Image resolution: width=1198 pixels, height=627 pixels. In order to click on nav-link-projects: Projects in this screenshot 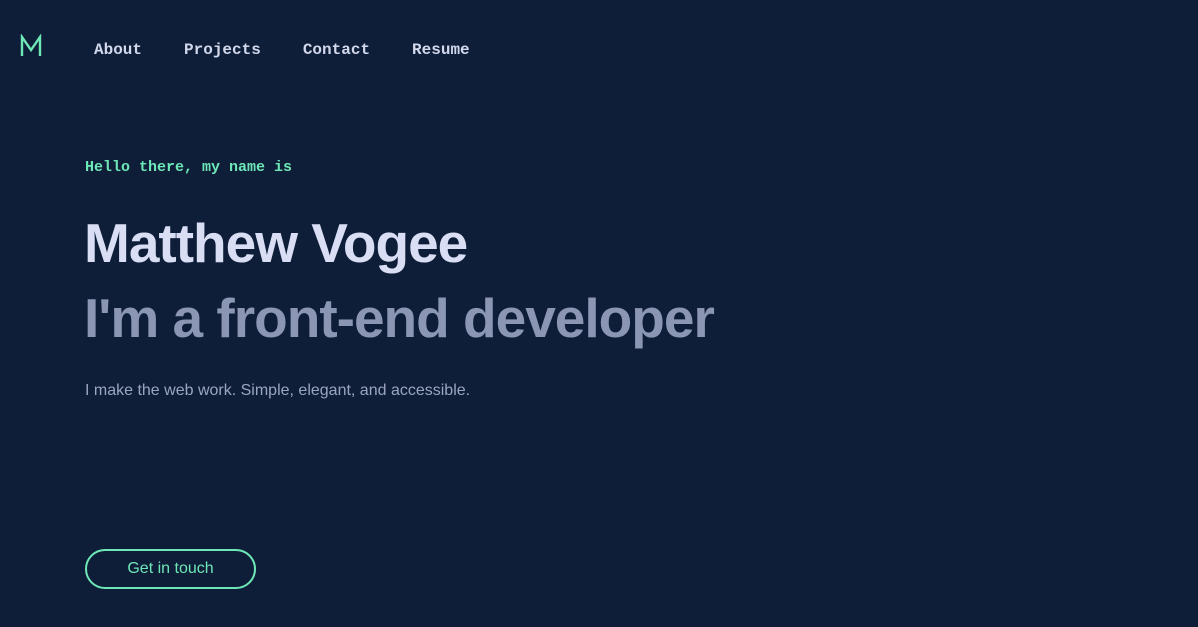, I will do `click(222, 50)`.